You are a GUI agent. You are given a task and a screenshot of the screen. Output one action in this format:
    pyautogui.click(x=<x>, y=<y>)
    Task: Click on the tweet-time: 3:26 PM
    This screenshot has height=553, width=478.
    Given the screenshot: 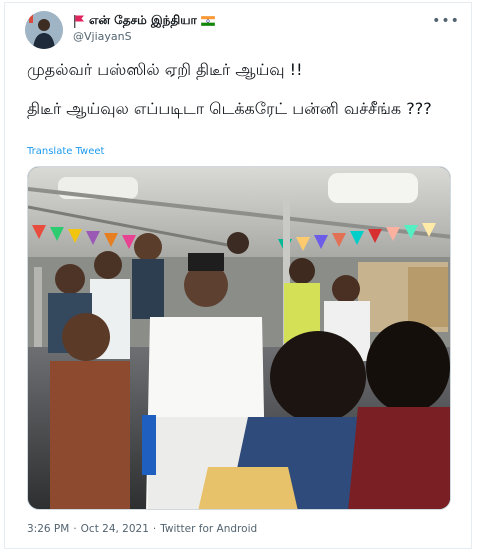 What is the action you would take?
    pyautogui.click(x=48, y=529)
    